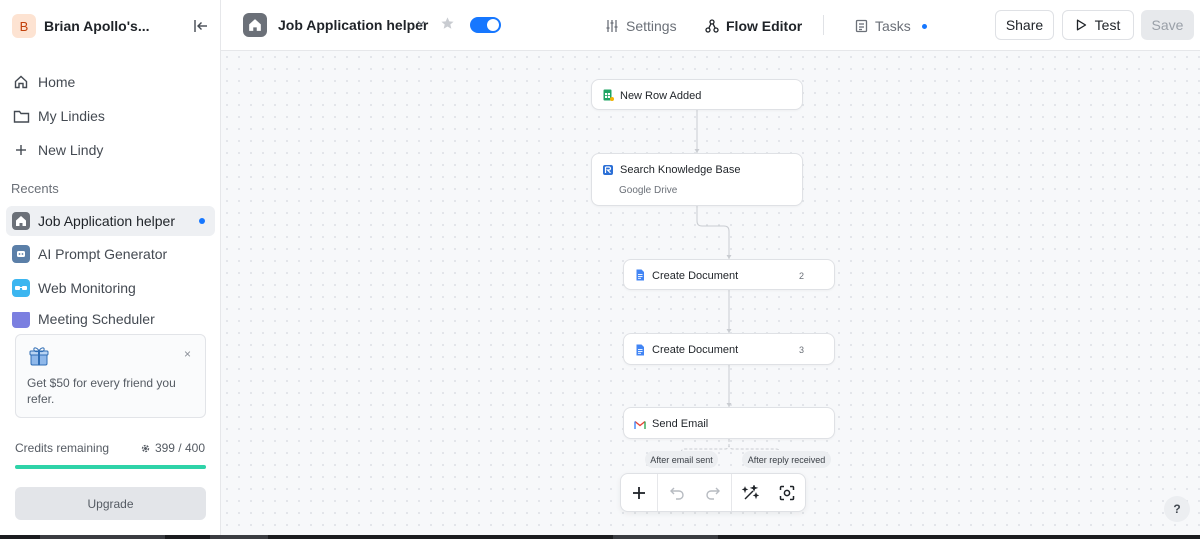 The height and width of the screenshot is (539, 1200). I want to click on glasses-icon, so click(21, 288).